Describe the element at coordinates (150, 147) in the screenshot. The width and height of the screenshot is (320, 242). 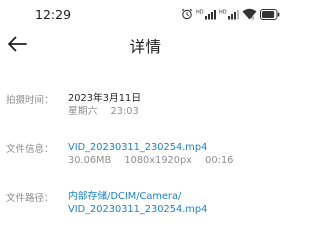
I see `file-name-link: VID_20230311_230254.mp4` at that location.